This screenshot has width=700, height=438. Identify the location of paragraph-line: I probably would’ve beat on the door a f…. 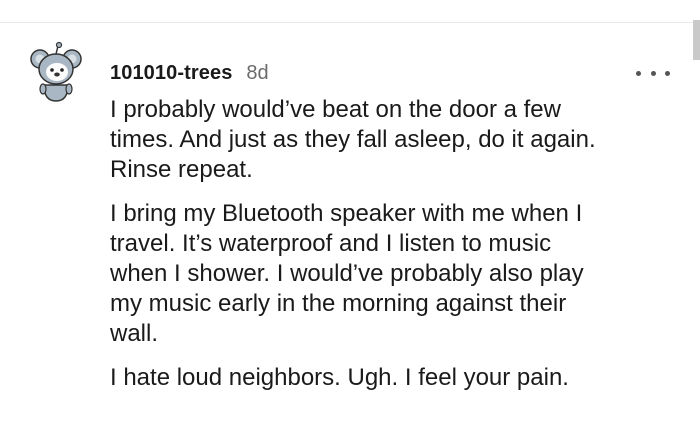
(335, 109).